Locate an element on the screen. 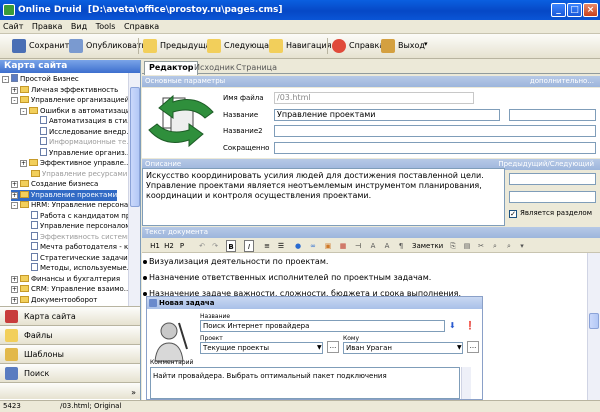  tree-node: + Личная эффективность is located at coordinates (64, 90).